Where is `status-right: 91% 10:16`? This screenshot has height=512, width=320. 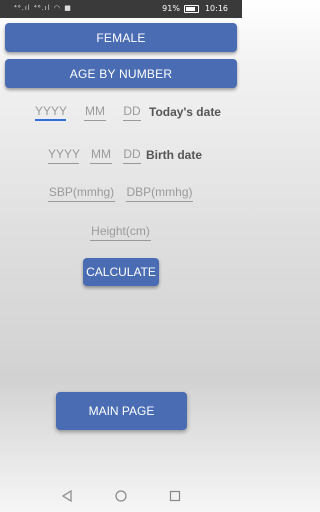
status-right: 91% 10:16 is located at coordinates (195, 8).